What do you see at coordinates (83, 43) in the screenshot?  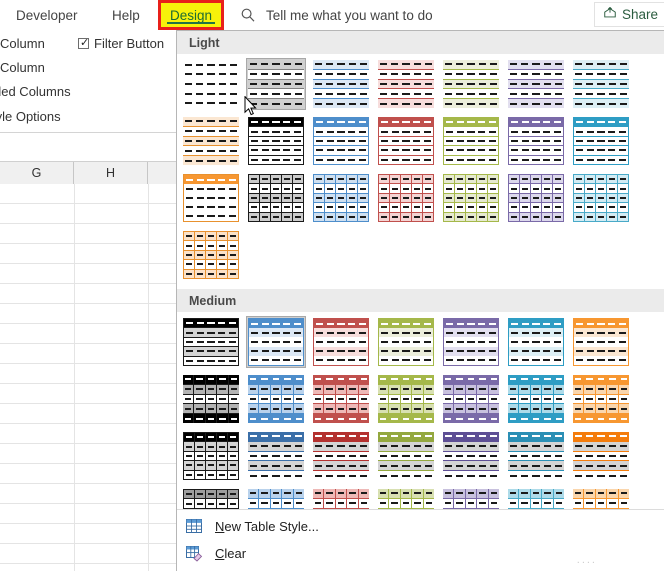 I see `checkbox-box: ✓` at bounding box center [83, 43].